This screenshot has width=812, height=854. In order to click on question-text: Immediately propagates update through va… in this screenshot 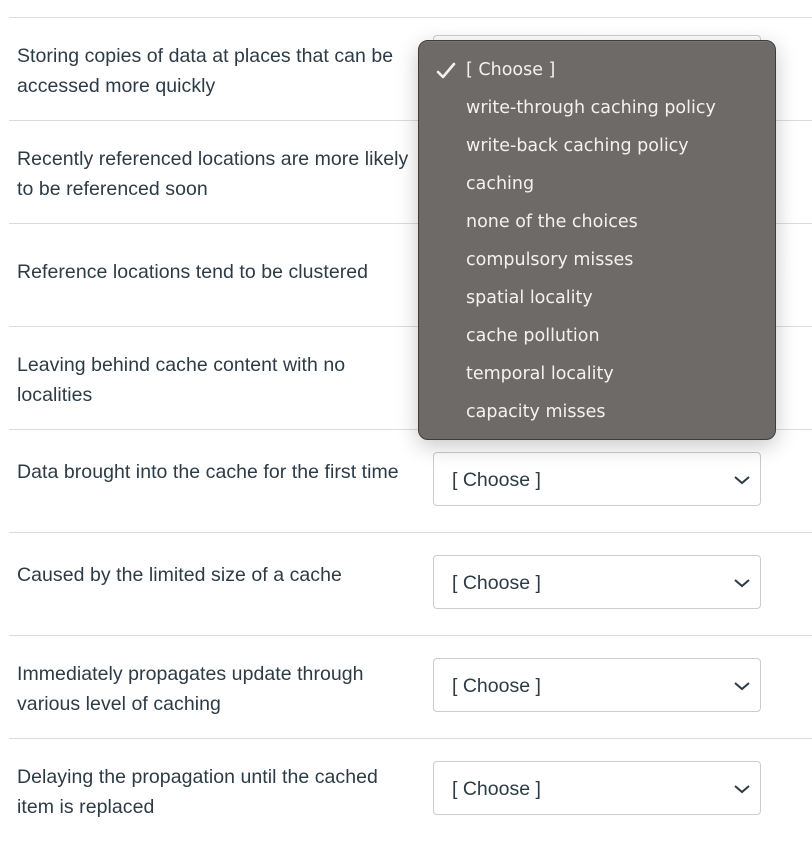, I will do `click(190, 689)`.